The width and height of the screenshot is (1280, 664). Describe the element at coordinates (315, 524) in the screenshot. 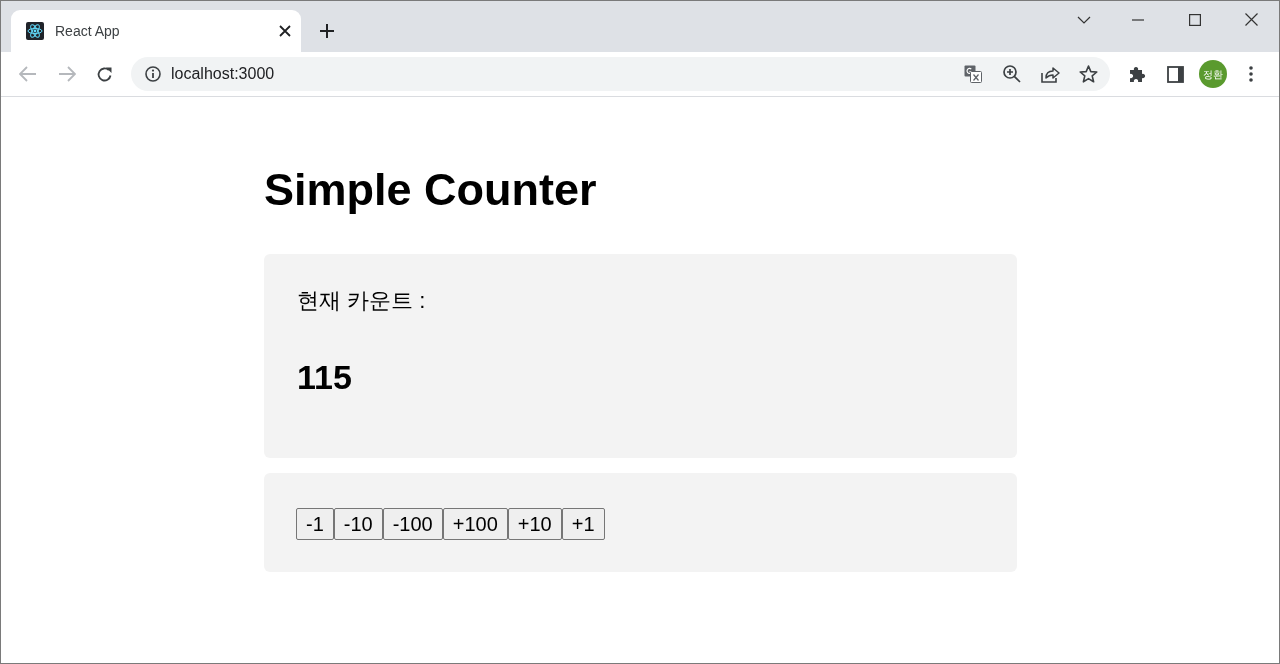

I see `counter-button: -1` at that location.